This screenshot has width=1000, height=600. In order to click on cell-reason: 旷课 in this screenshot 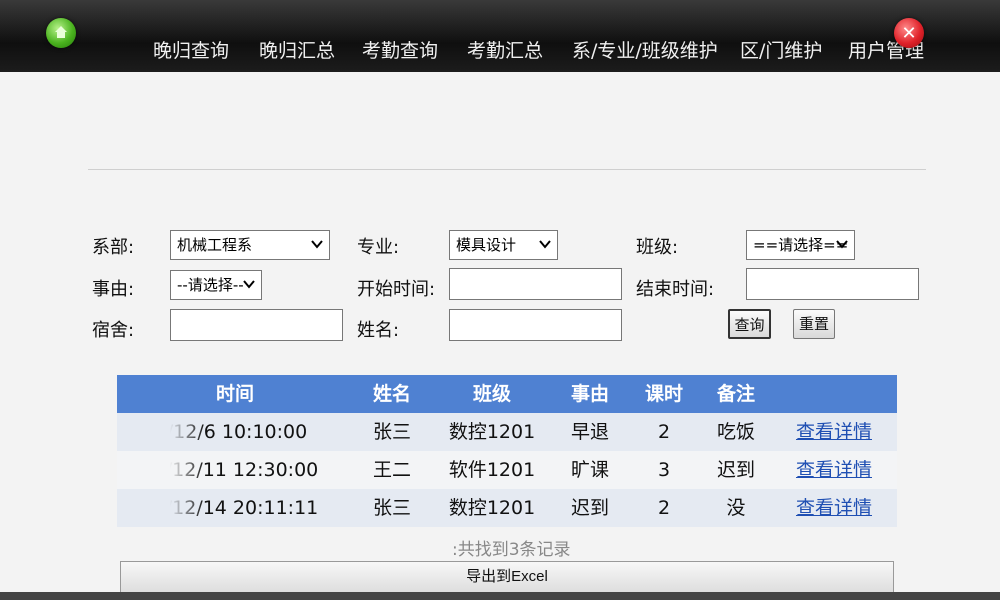, I will do `click(589, 470)`.